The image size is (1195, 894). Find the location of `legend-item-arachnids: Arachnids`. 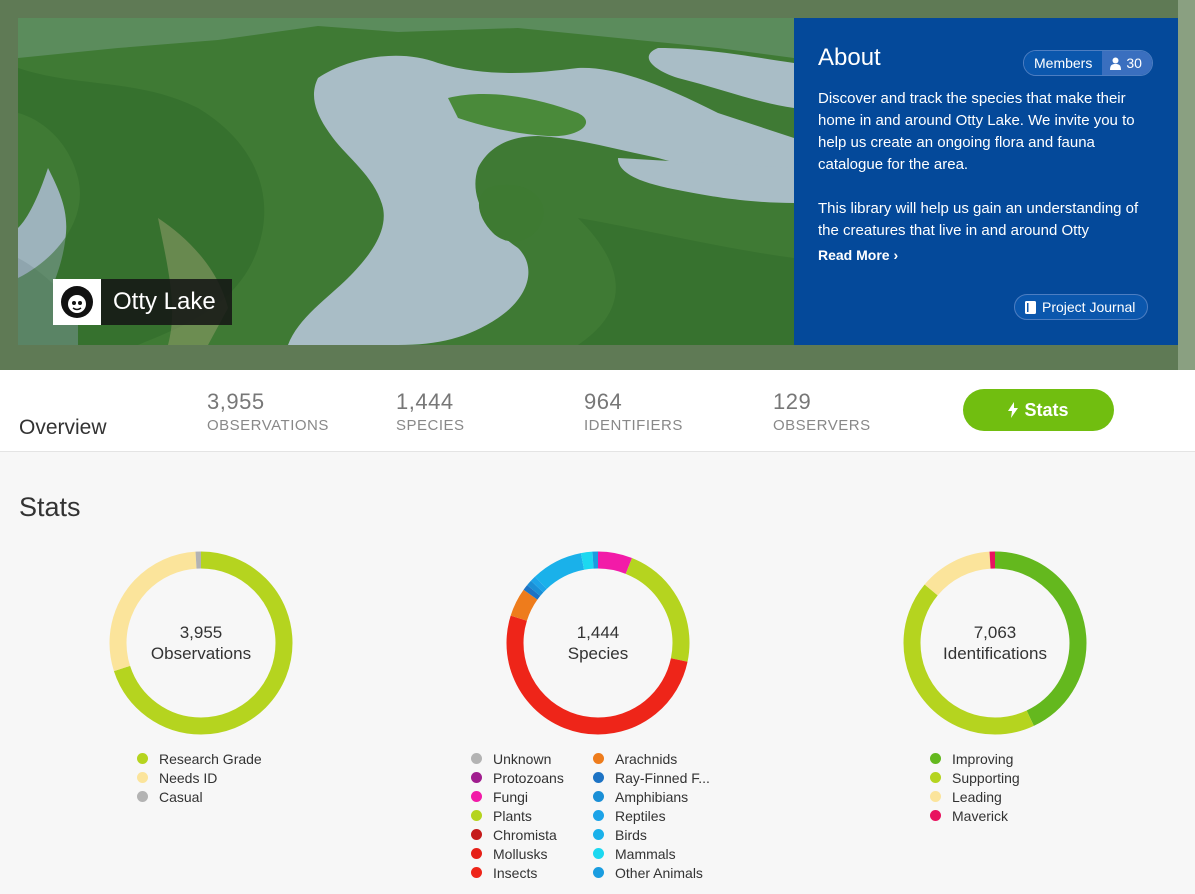

legend-item-arachnids: Arachnids is located at coordinates (658, 758).